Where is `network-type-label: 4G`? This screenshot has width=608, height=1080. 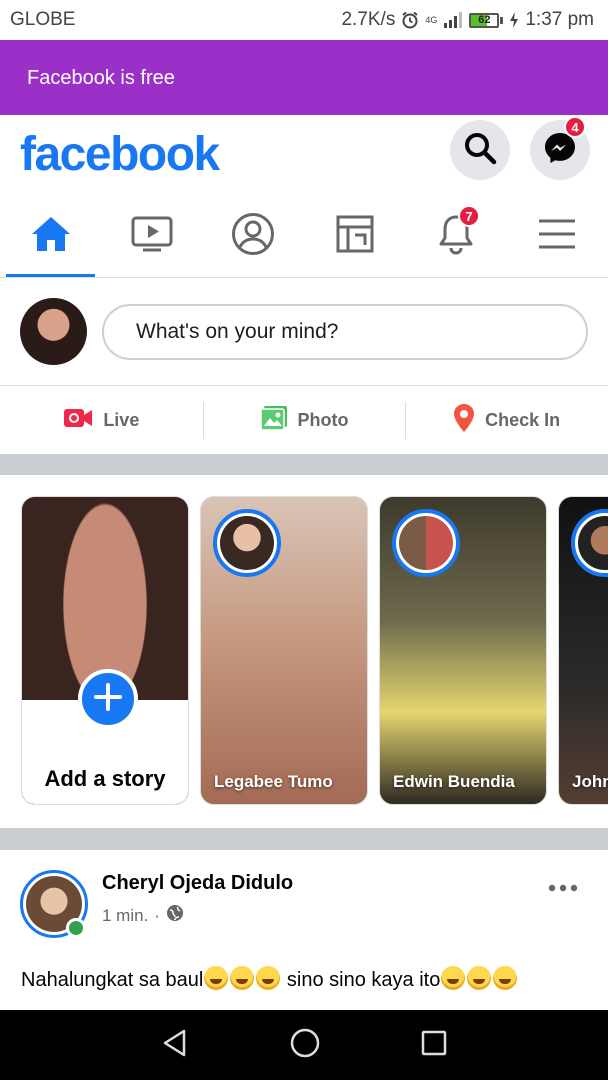 network-type-label: 4G is located at coordinates (431, 19).